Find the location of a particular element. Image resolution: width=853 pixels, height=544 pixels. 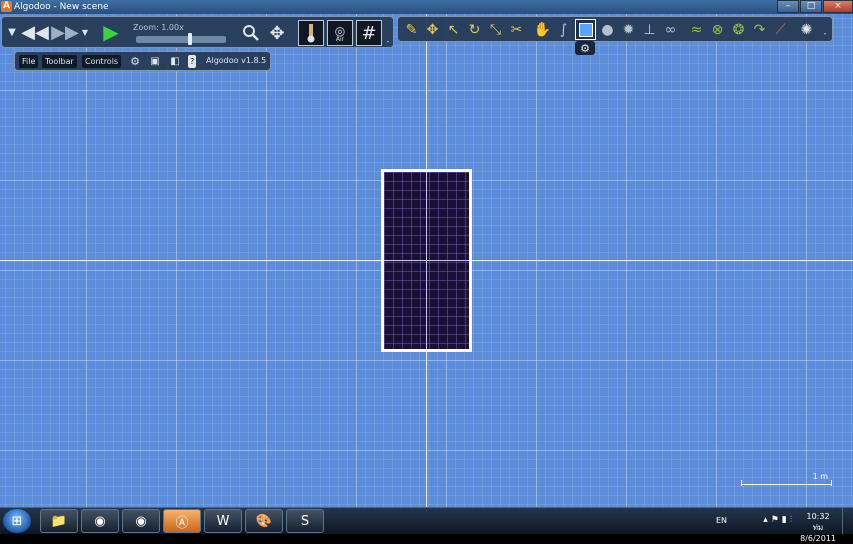

scale-tick-left is located at coordinates (741, 483).